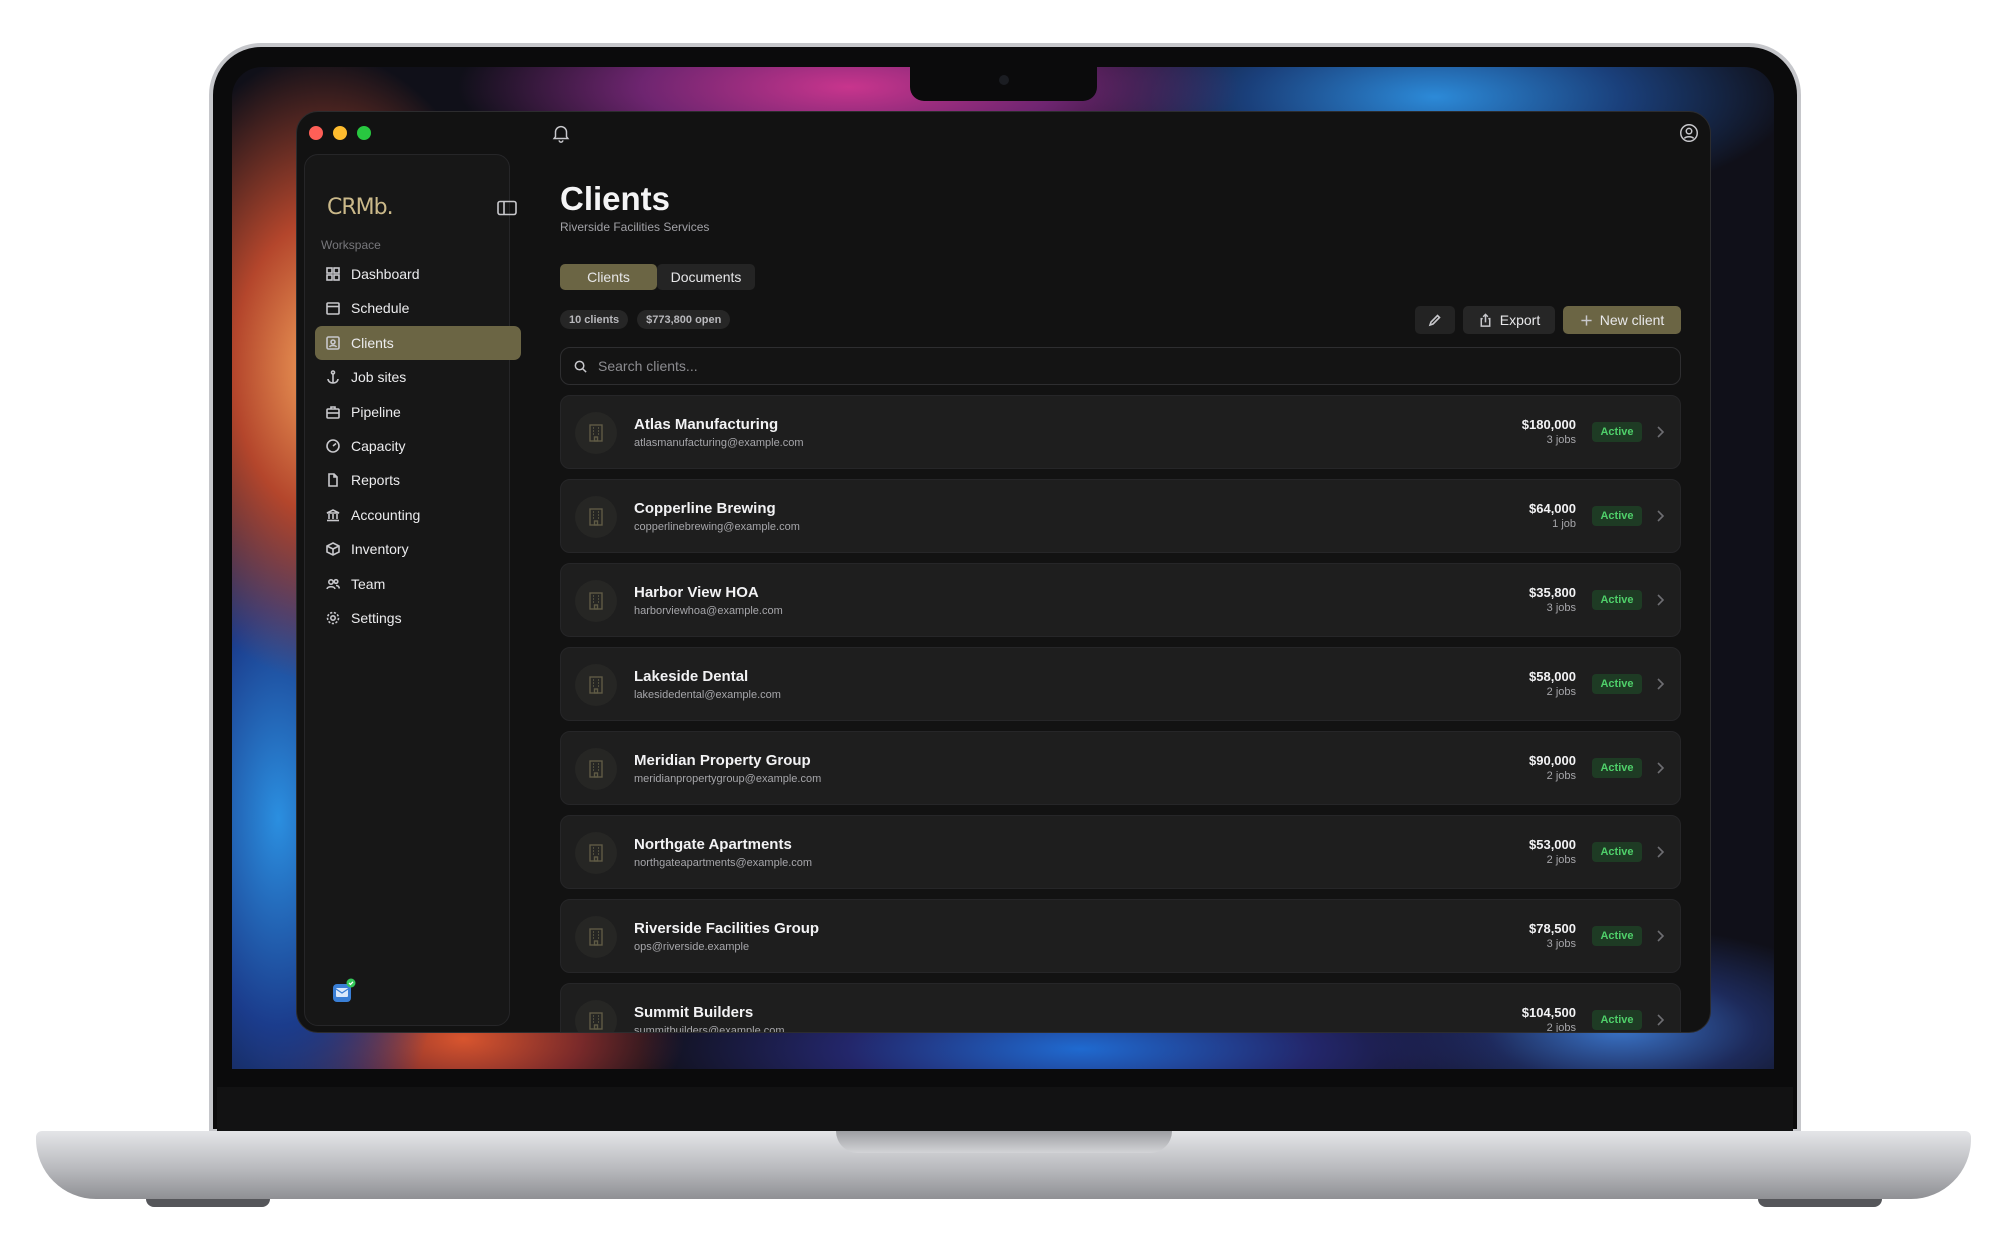 Image resolution: width=2000 pixels, height=1248 pixels. Describe the element at coordinates (706, 277) in the screenshot. I see `tab-documents: Documents` at that location.